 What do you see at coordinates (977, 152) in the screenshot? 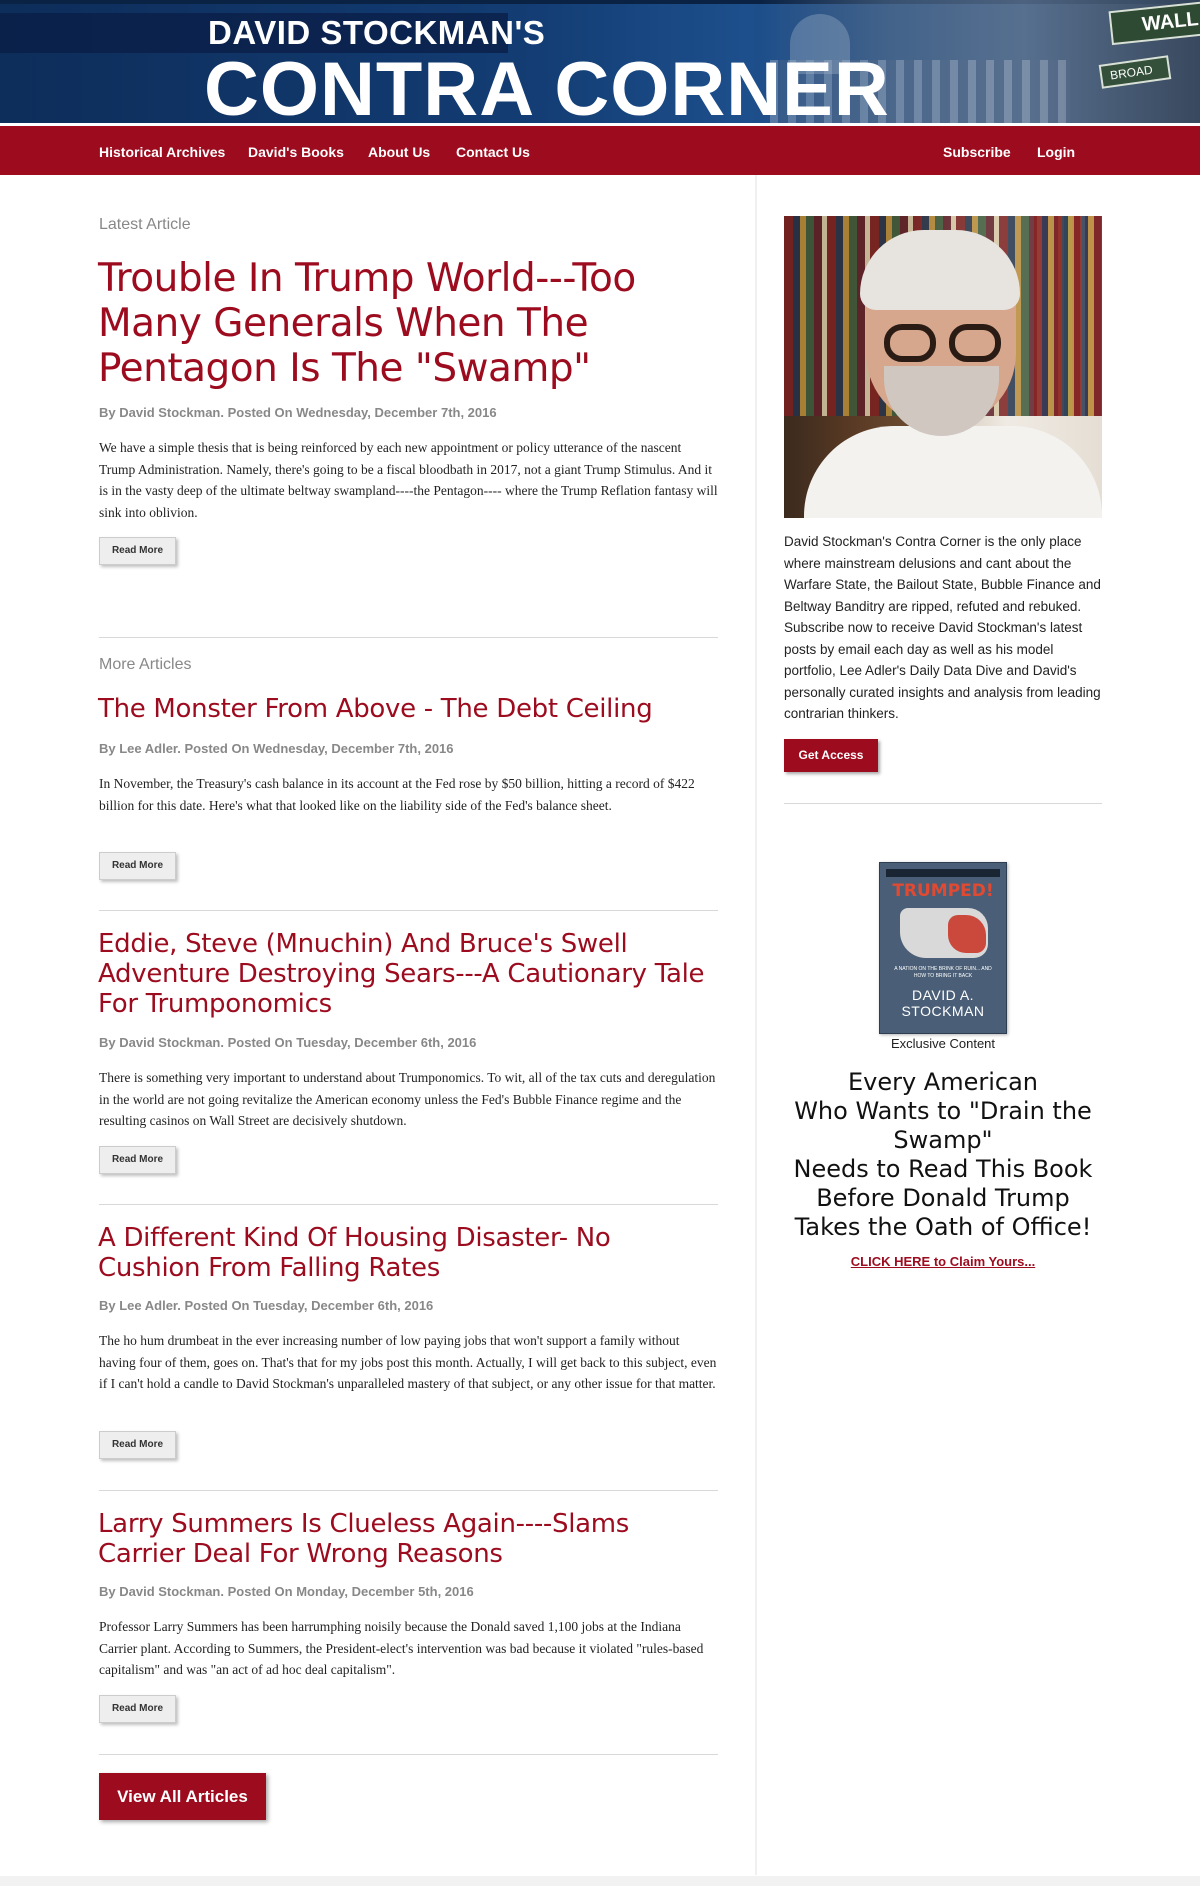
I see `nav-subscribe: Subscribe` at bounding box center [977, 152].